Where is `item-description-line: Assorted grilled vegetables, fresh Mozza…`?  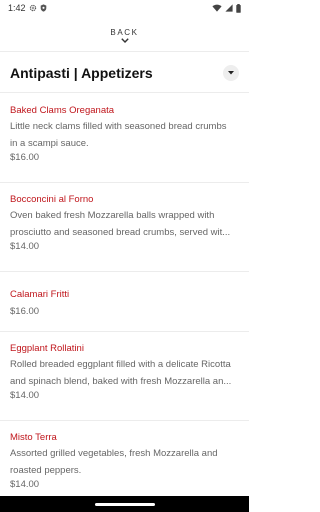 item-description-line: Assorted grilled vegetables, fresh Mozza… is located at coordinates (114, 453).